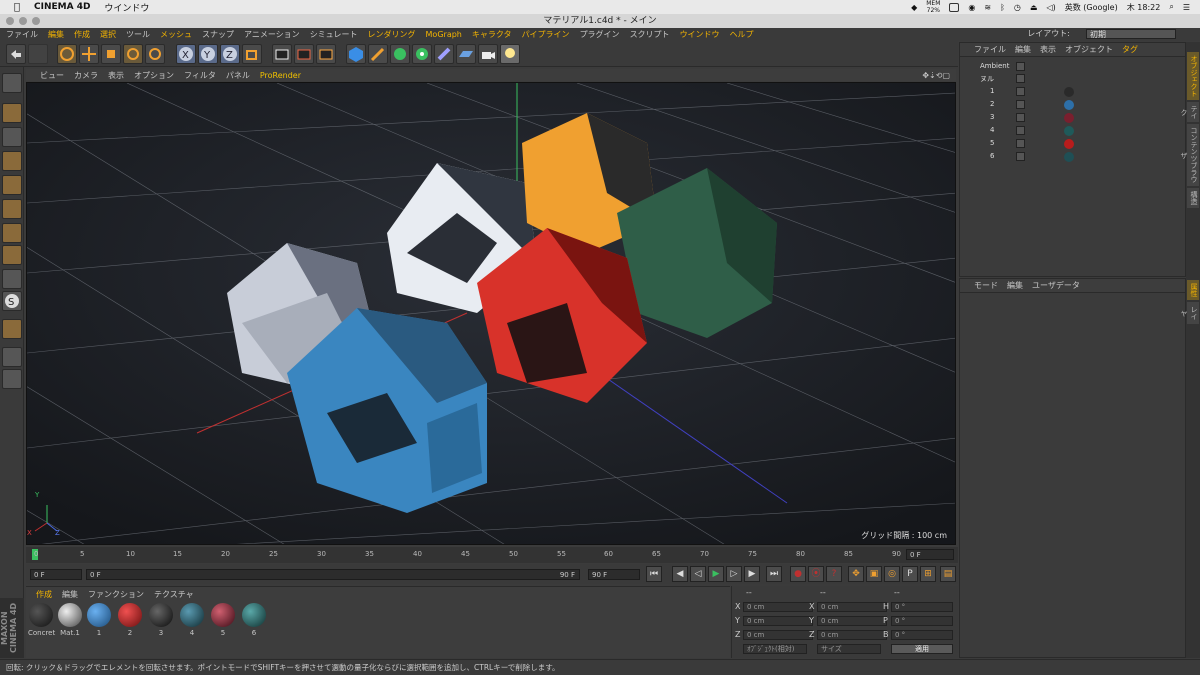 This screenshot has height=675, width=1200. What do you see at coordinates (174, 594) in the screenshot?
I see `mat-menu-texture: テクスチャ` at bounding box center [174, 594].